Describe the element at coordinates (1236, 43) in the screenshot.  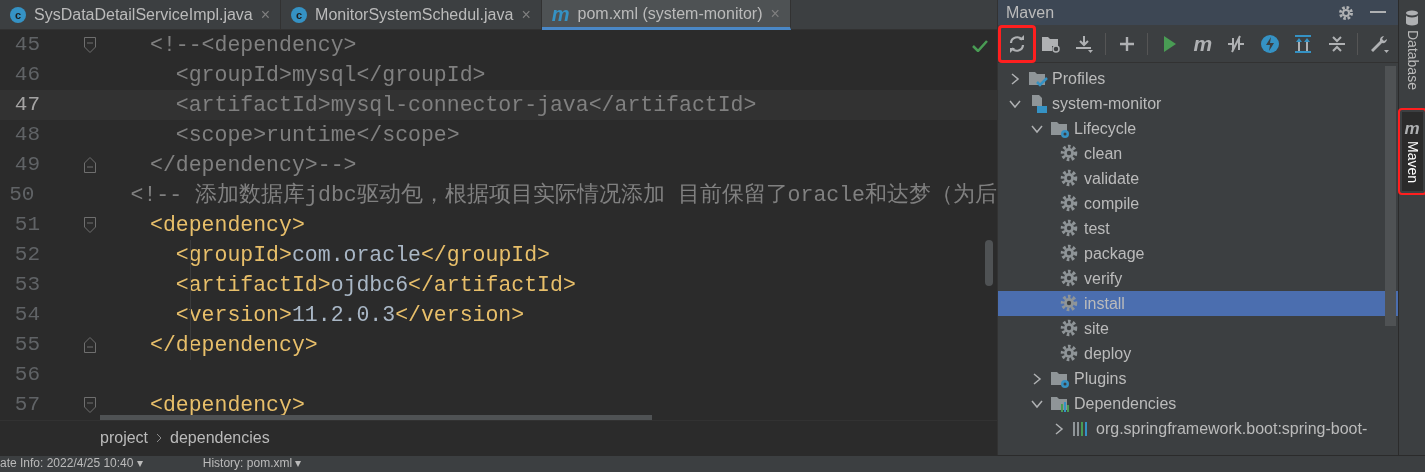
I see `offline-icon` at that location.